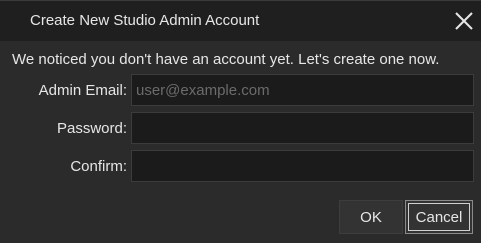  Describe the element at coordinates (82, 90) in the screenshot. I see `admin-email-label: Admin Email:` at that location.